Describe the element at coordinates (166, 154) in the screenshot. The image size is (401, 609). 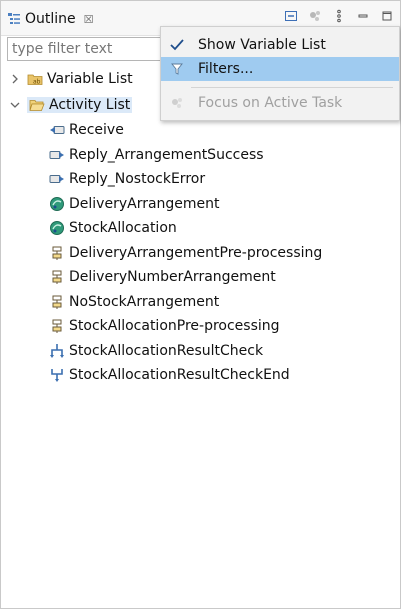
I see `tree-label: Reply_ArrangementSuccess` at that location.